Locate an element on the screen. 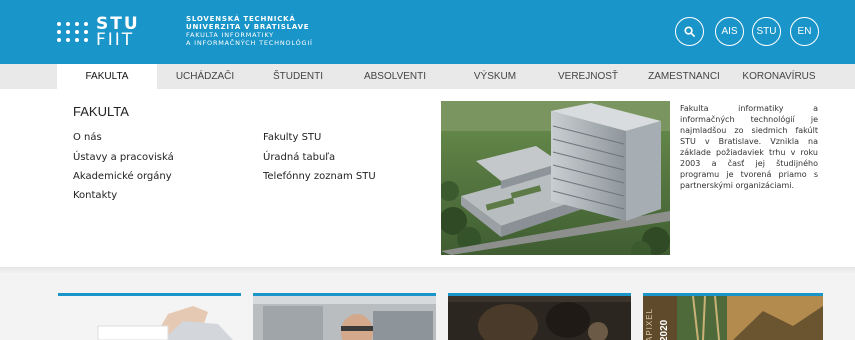  menu-link-ustavy: Ústavy a pracoviská is located at coordinates (123, 157).